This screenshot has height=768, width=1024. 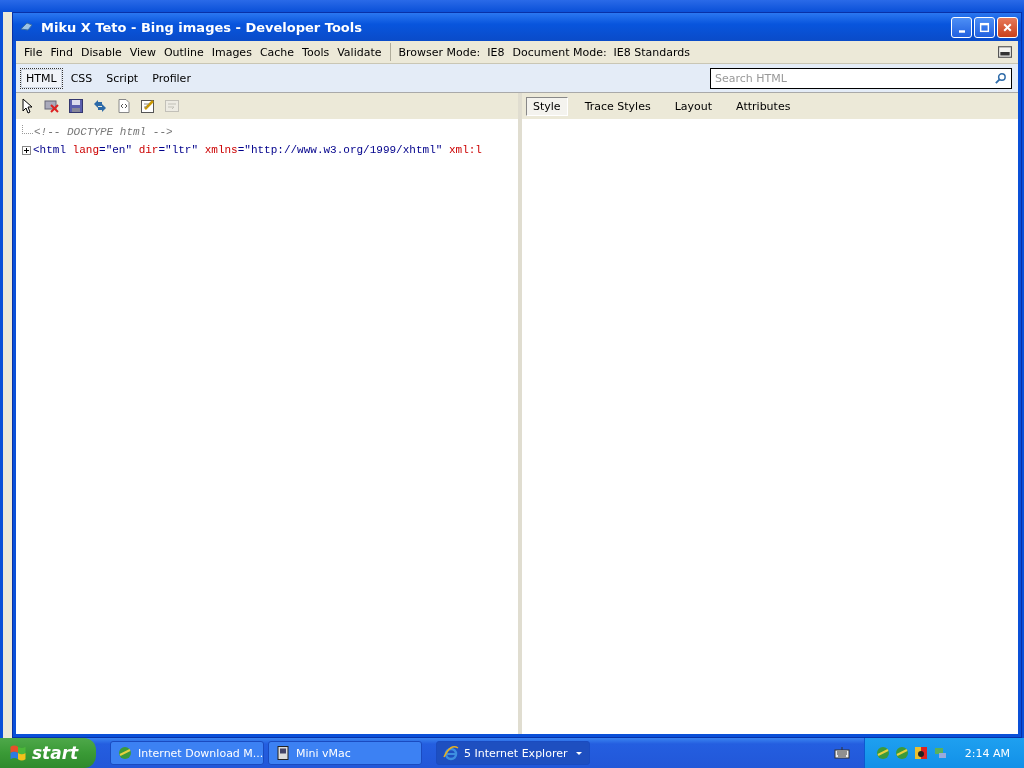 I want to click on minimize-pane-button, so click(x=1006, y=52).